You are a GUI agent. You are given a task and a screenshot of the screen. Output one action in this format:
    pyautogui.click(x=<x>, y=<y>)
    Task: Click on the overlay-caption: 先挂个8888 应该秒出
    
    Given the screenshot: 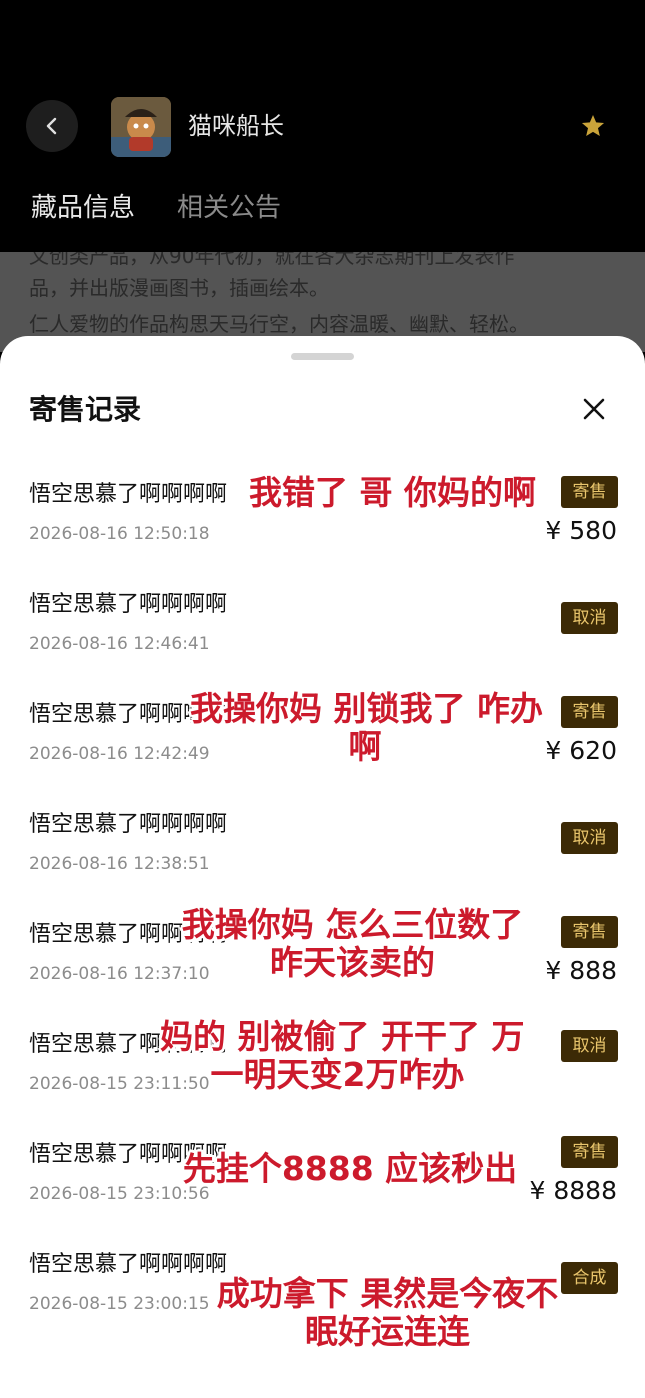 What is the action you would take?
    pyautogui.click(x=350, y=1169)
    